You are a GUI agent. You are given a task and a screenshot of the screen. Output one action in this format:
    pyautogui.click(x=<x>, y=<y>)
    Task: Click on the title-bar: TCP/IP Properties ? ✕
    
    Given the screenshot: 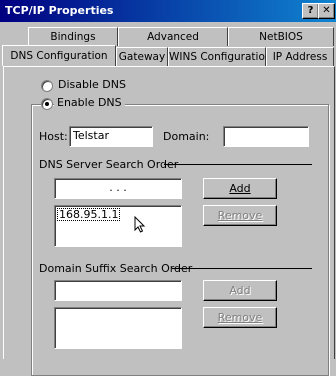 What is the action you would take?
    pyautogui.click(x=168, y=11)
    